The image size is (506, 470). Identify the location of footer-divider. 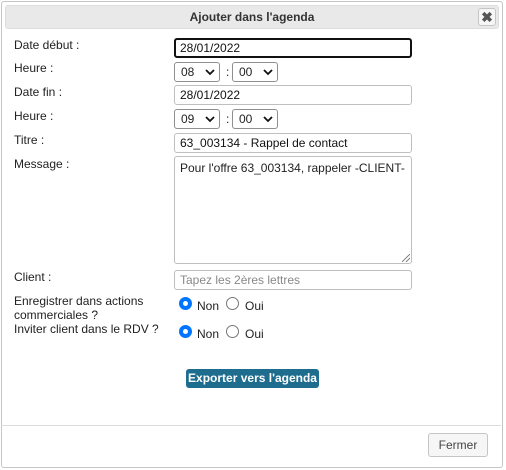
(251, 425).